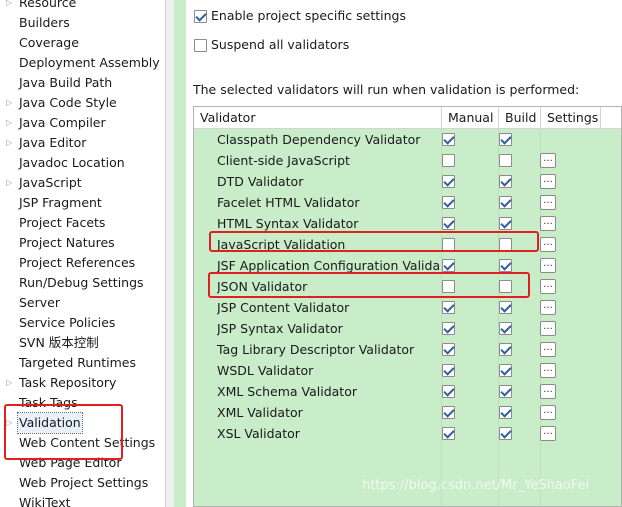 The width and height of the screenshot is (622, 507). Describe the element at coordinates (82, 283) in the screenshot. I see `tree-item: Run/Debug Settings` at that location.